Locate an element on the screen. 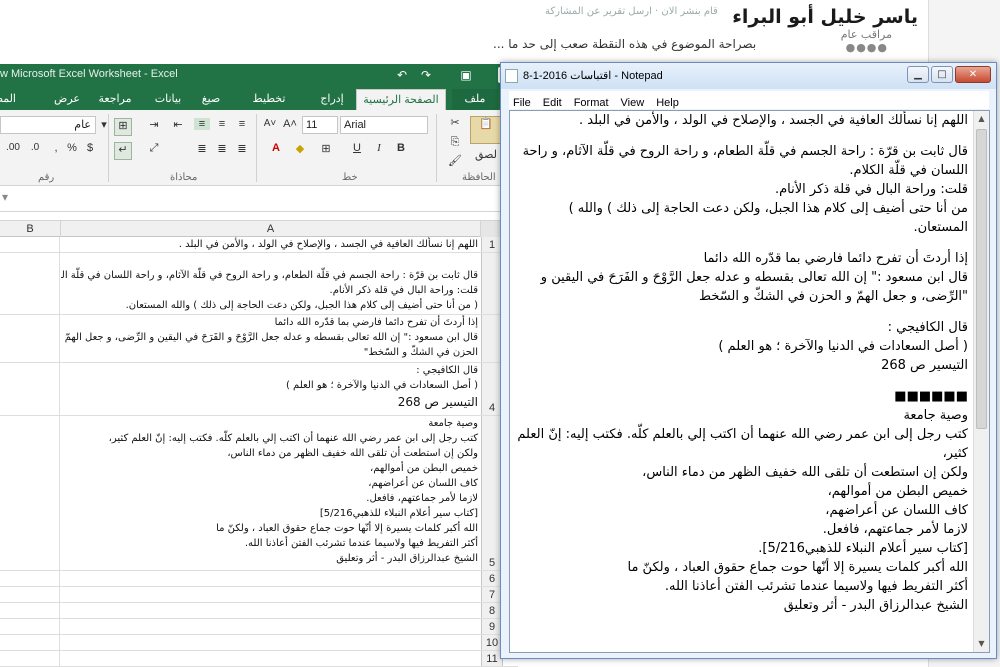 The width and height of the screenshot is (1000, 667). underline-icon: U is located at coordinates (357, 148).